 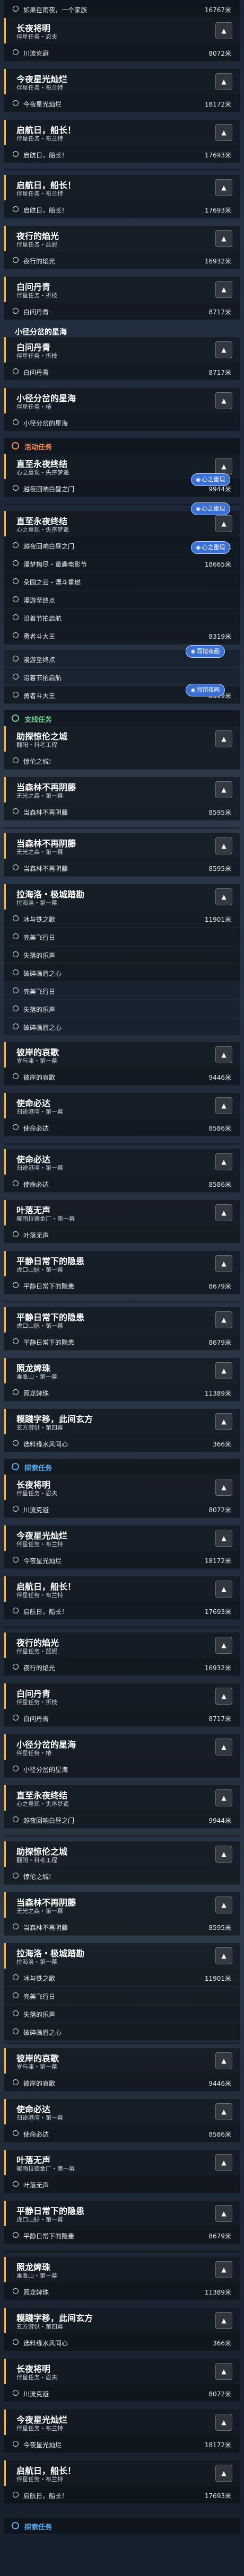 What do you see at coordinates (122, 422) in the screenshot?
I see `quest-step-row: 小径分岔的星海` at bounding box center [122, 422].